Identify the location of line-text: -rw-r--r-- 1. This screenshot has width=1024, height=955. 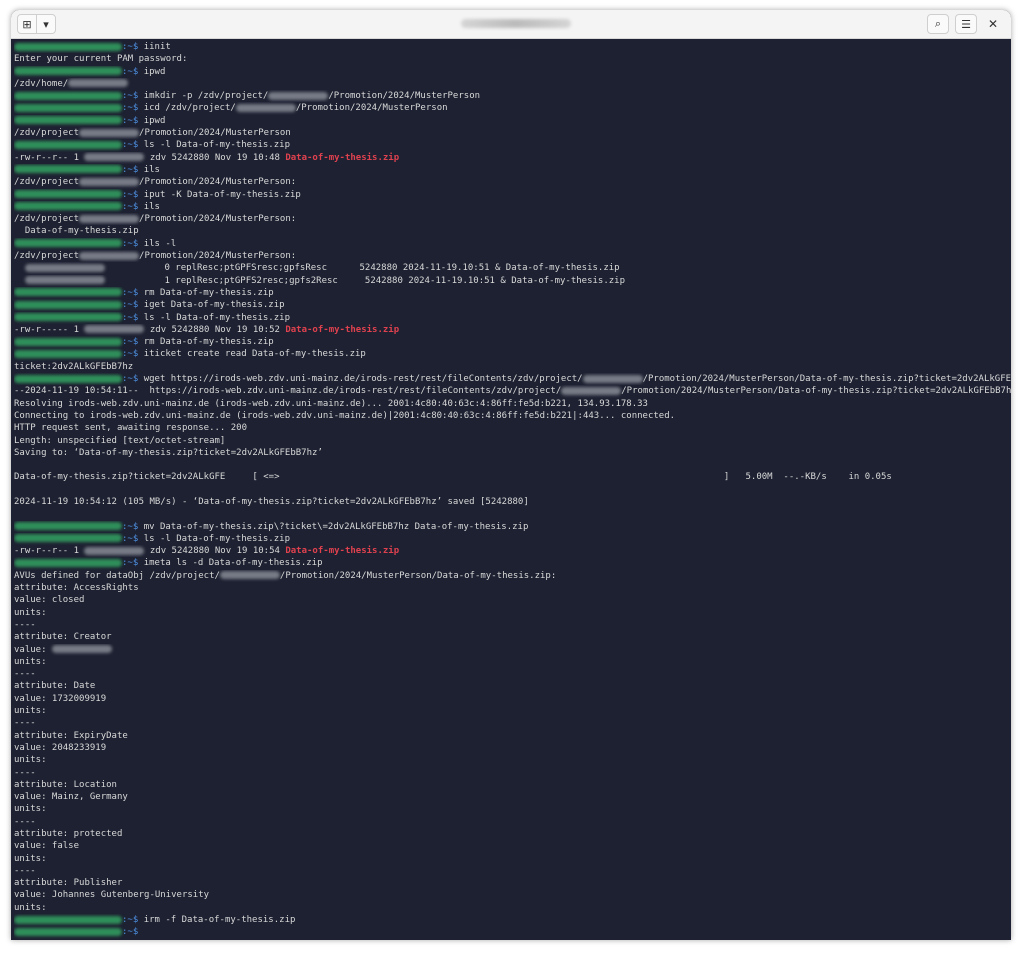
(49, 157).